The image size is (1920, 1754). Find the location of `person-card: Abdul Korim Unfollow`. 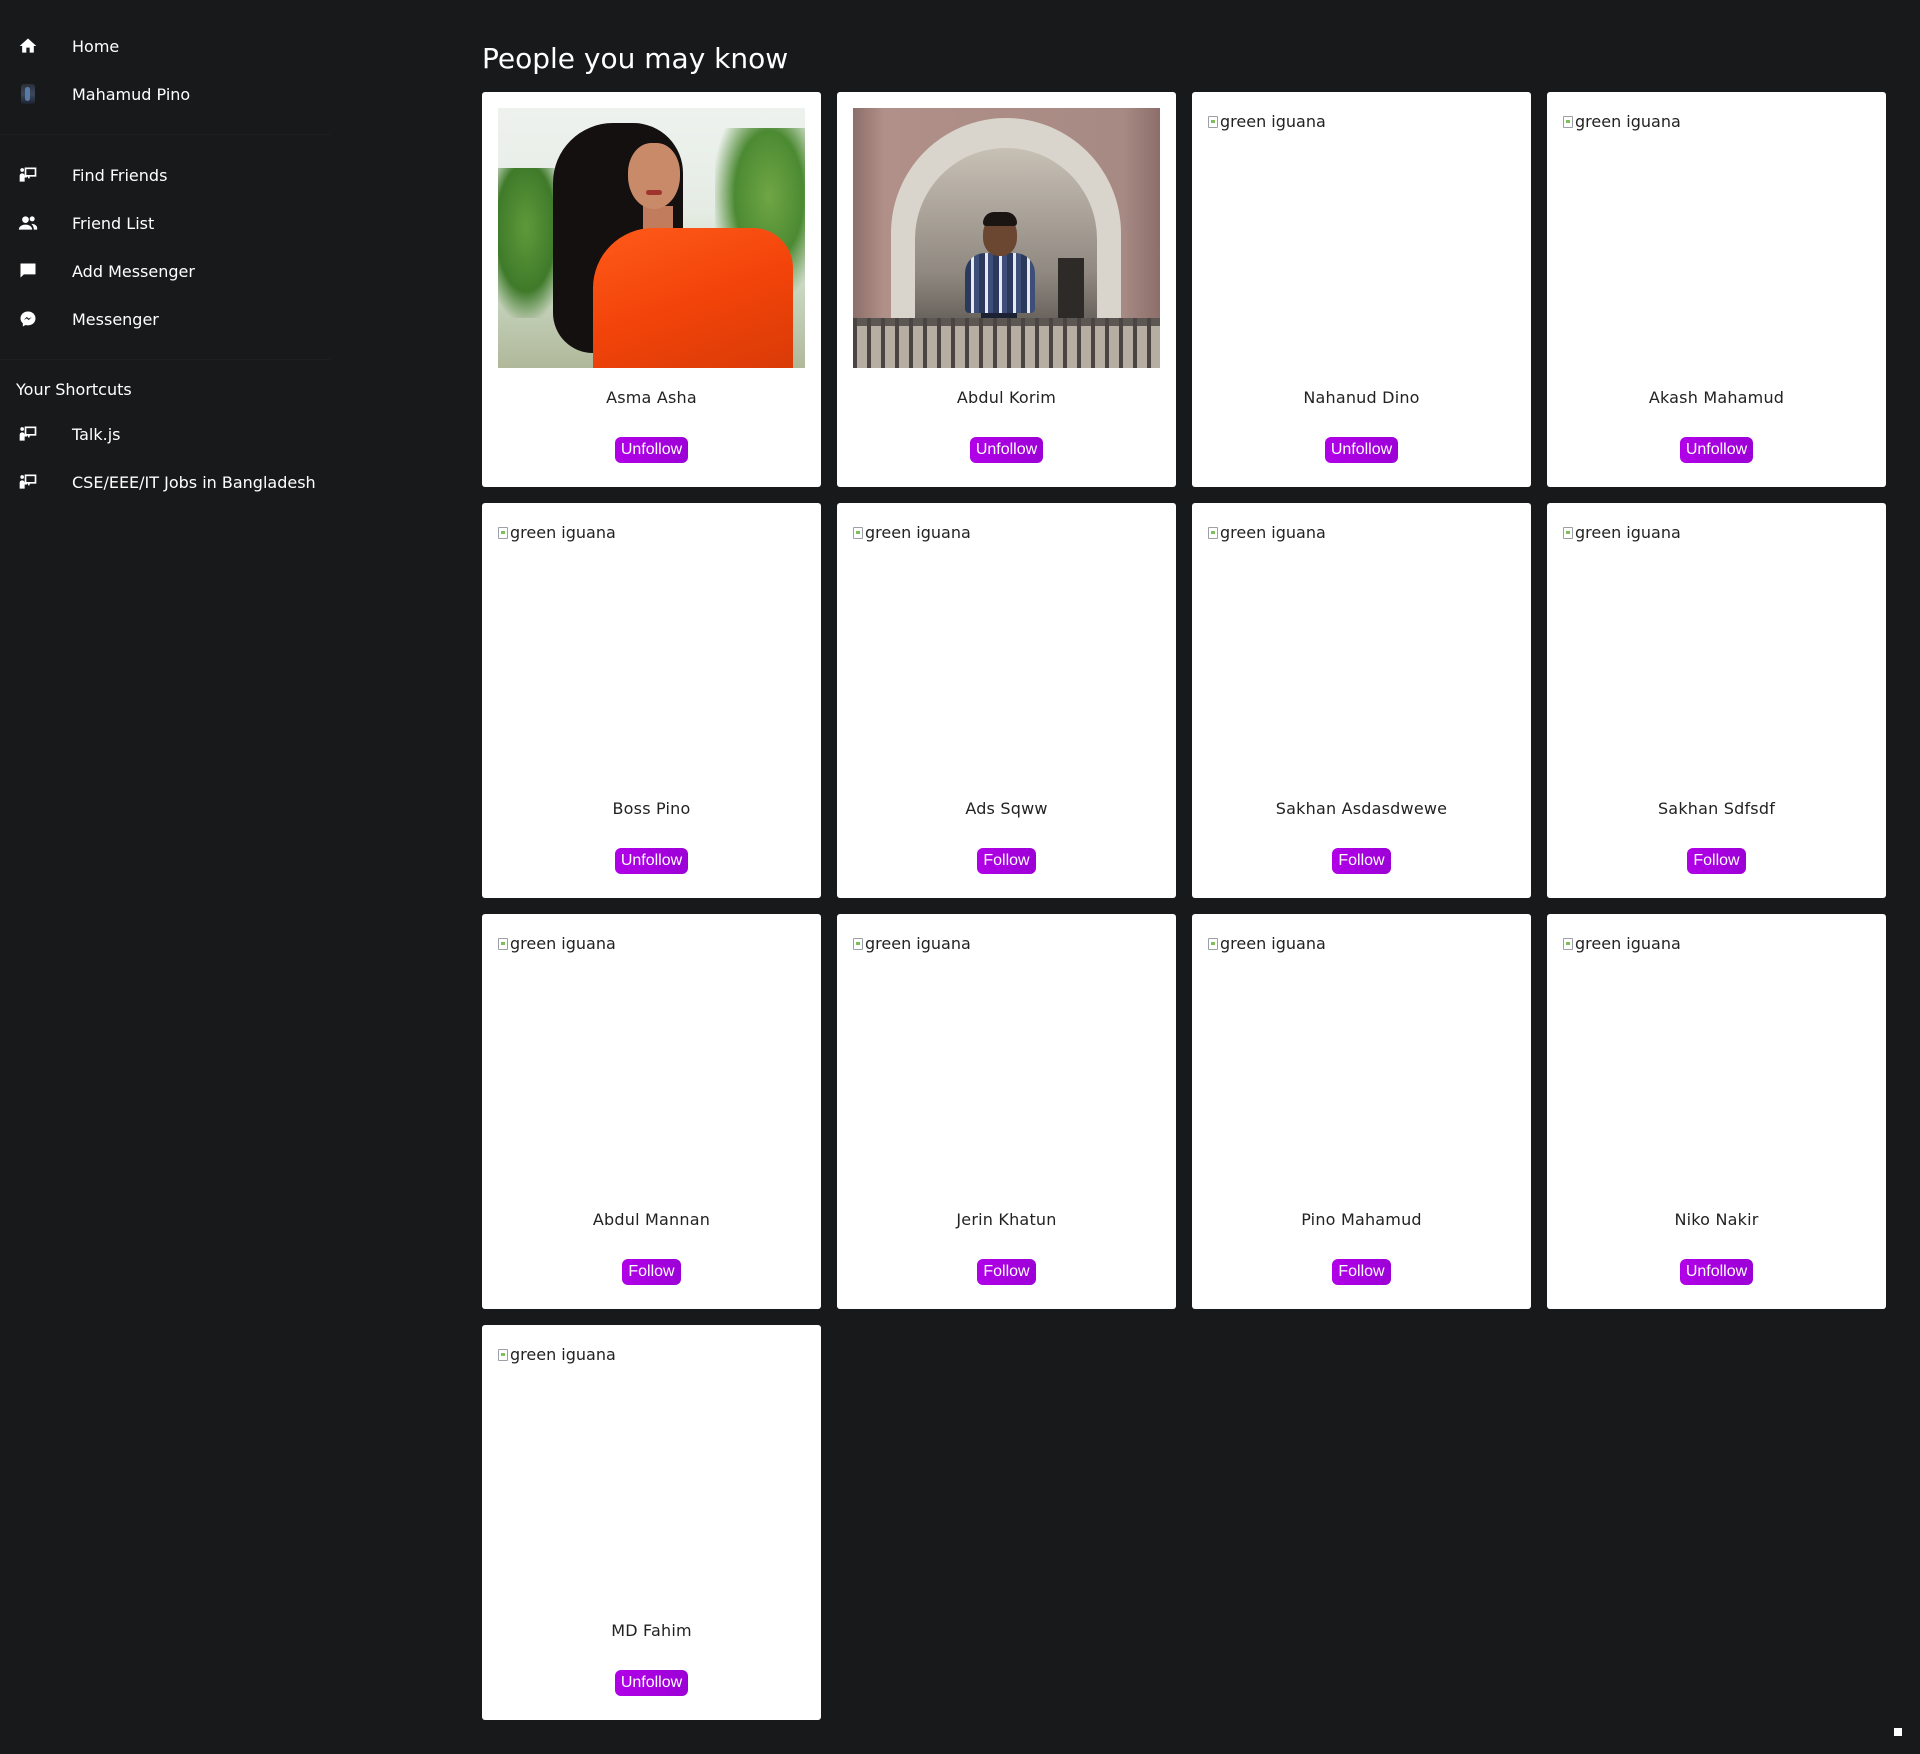

person-card: Abdul Korim Unfollow is located at coordinates (1006, 289).